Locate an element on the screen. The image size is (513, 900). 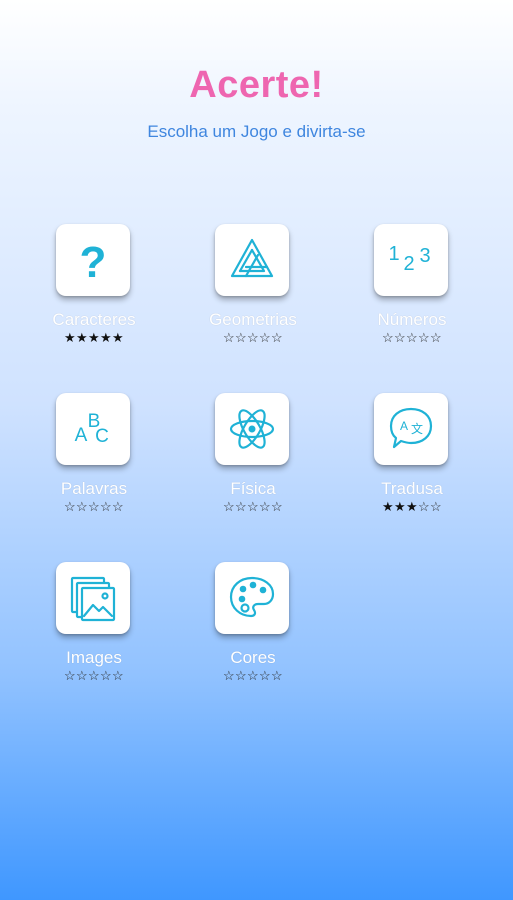
game-label: Tradusa is located at coordinates (412, 488).